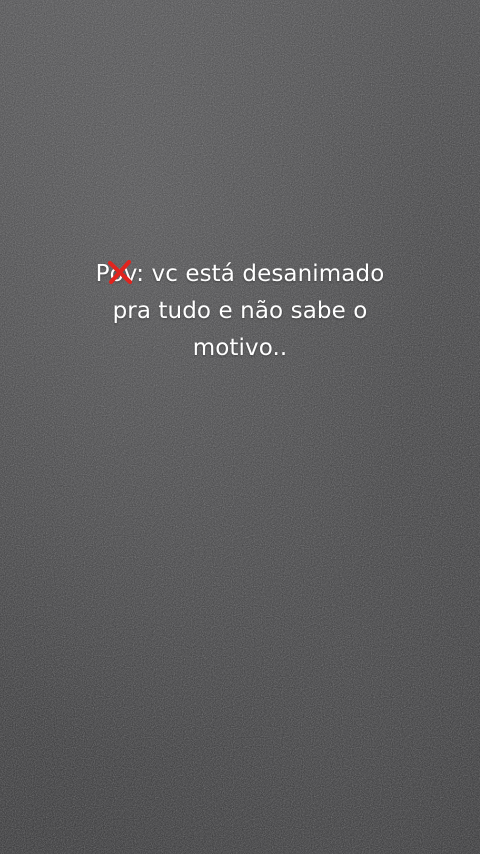  I want to click on crossed-letter-text: o, so click(116, 274).